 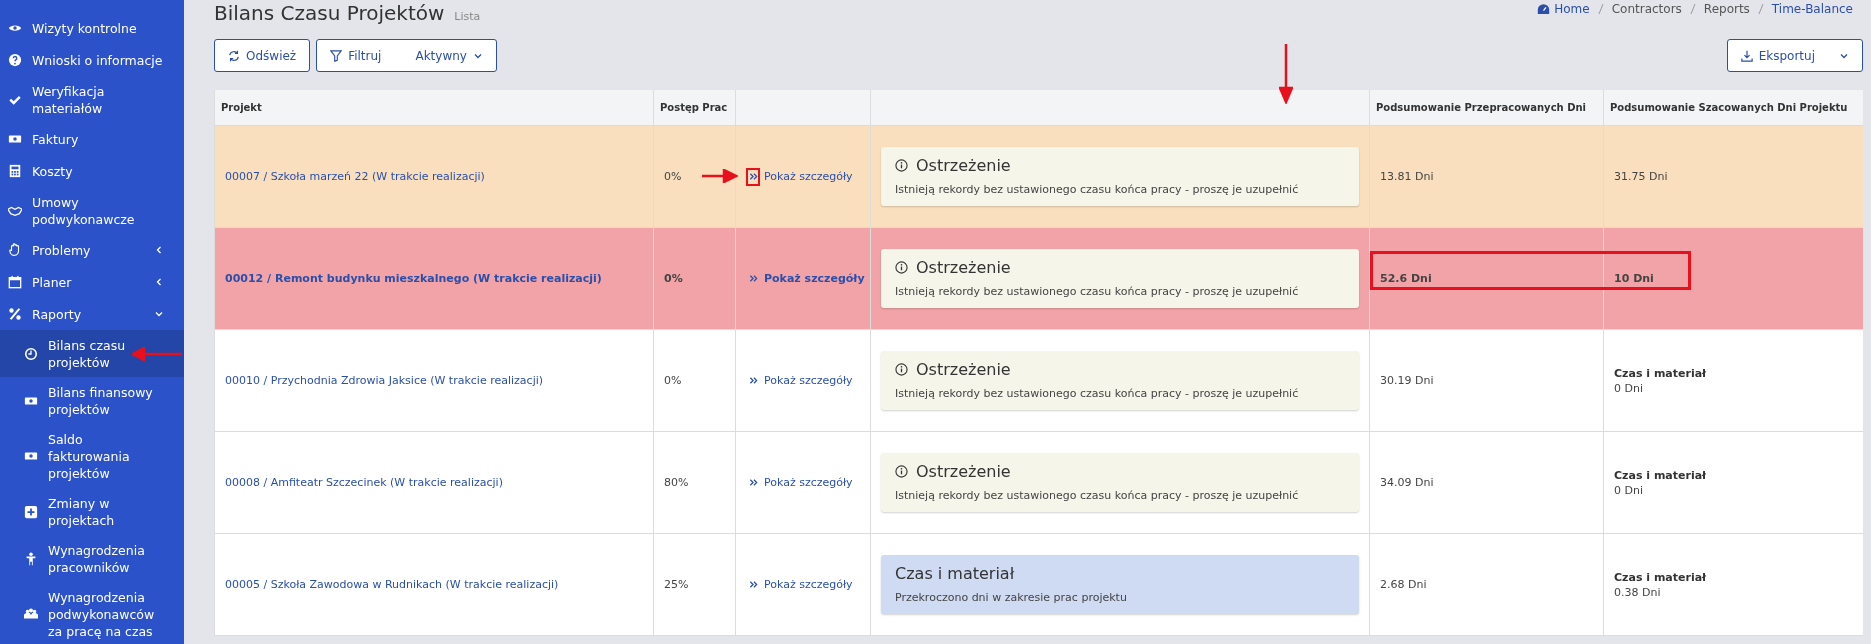 What do you see at coordinates (694, 108) in the screenshot?
I see `column-header: Postęp Prac` at bounding box center [694, 108].